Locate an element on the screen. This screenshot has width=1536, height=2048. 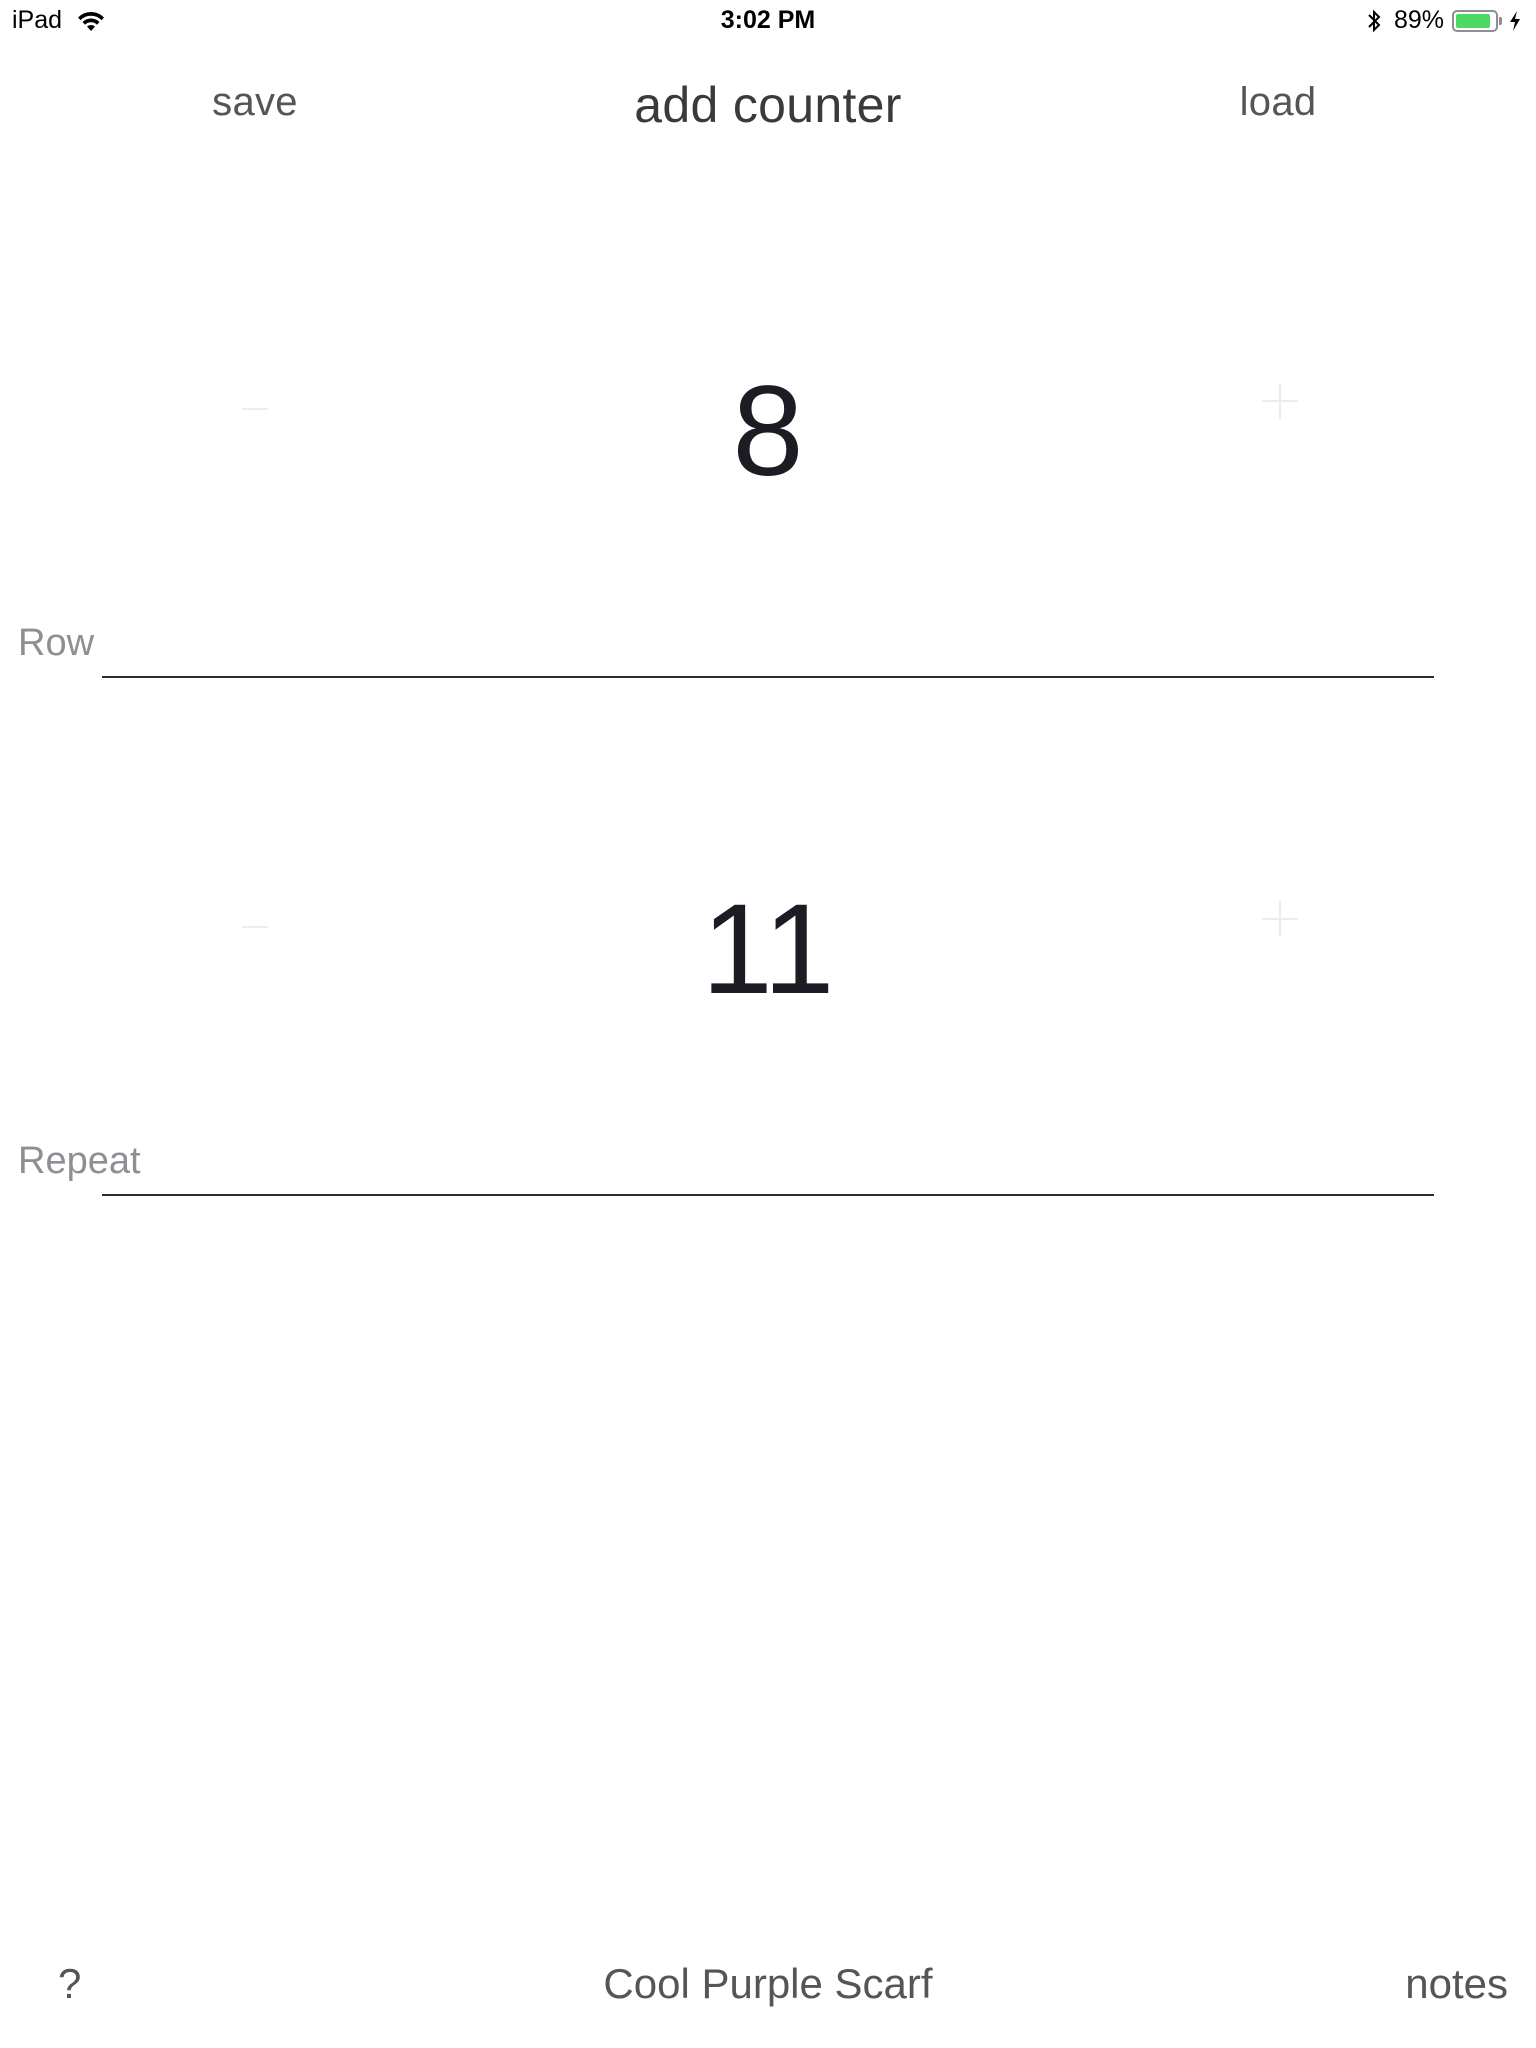
row-increment-button is located at coordinates (1278, 400).